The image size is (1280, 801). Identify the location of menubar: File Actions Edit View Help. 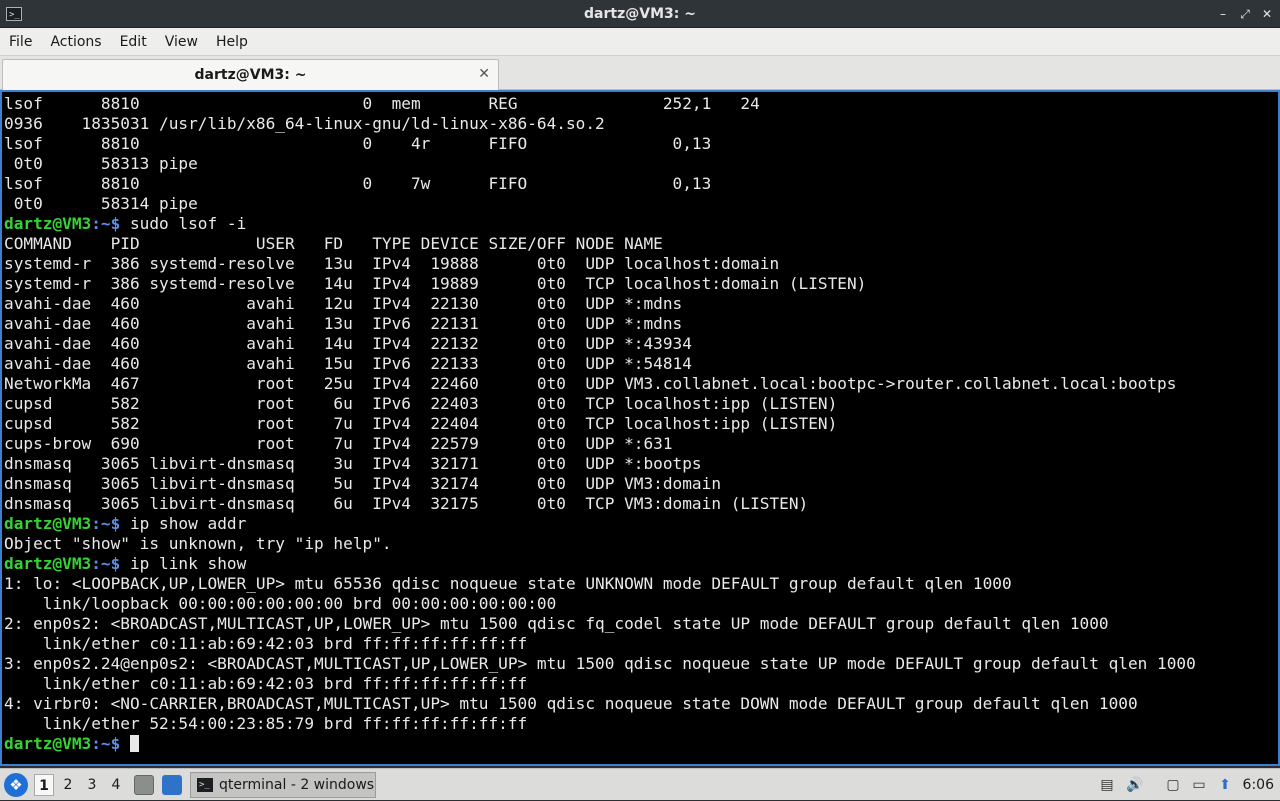
(640, 42).